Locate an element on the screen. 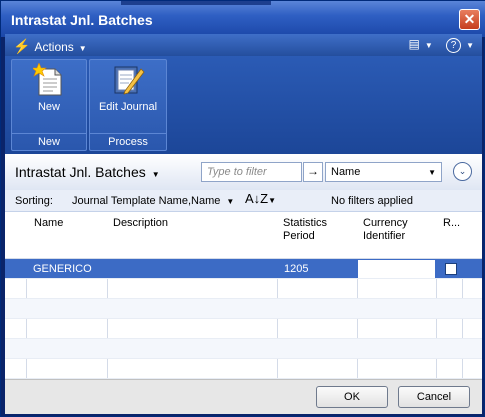 The width and height of the screenshot is (485, 417). filter-input: Type to filter is located at coordinates (251, 172).